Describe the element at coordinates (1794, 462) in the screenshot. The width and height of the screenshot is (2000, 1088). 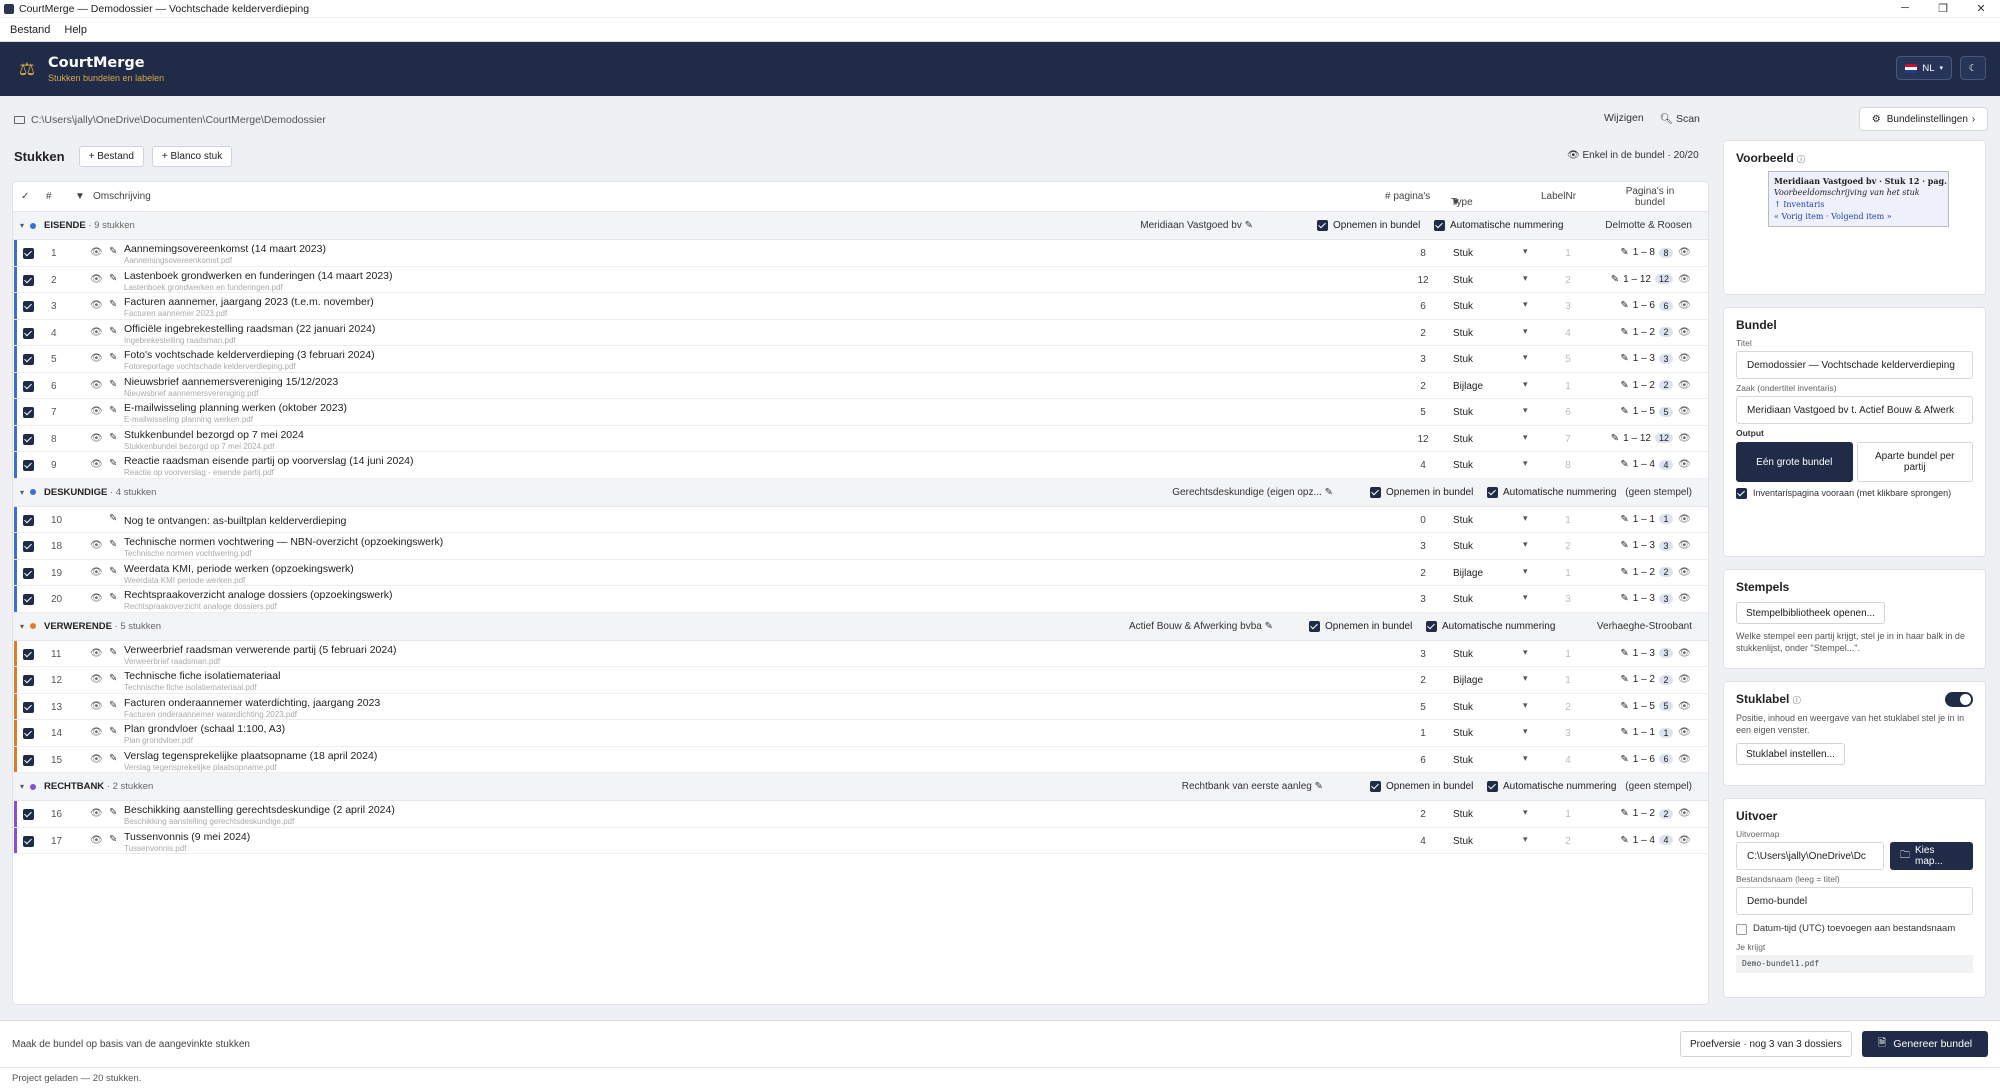
I see `output-one-bundle: Eén grote bundel` at that location.